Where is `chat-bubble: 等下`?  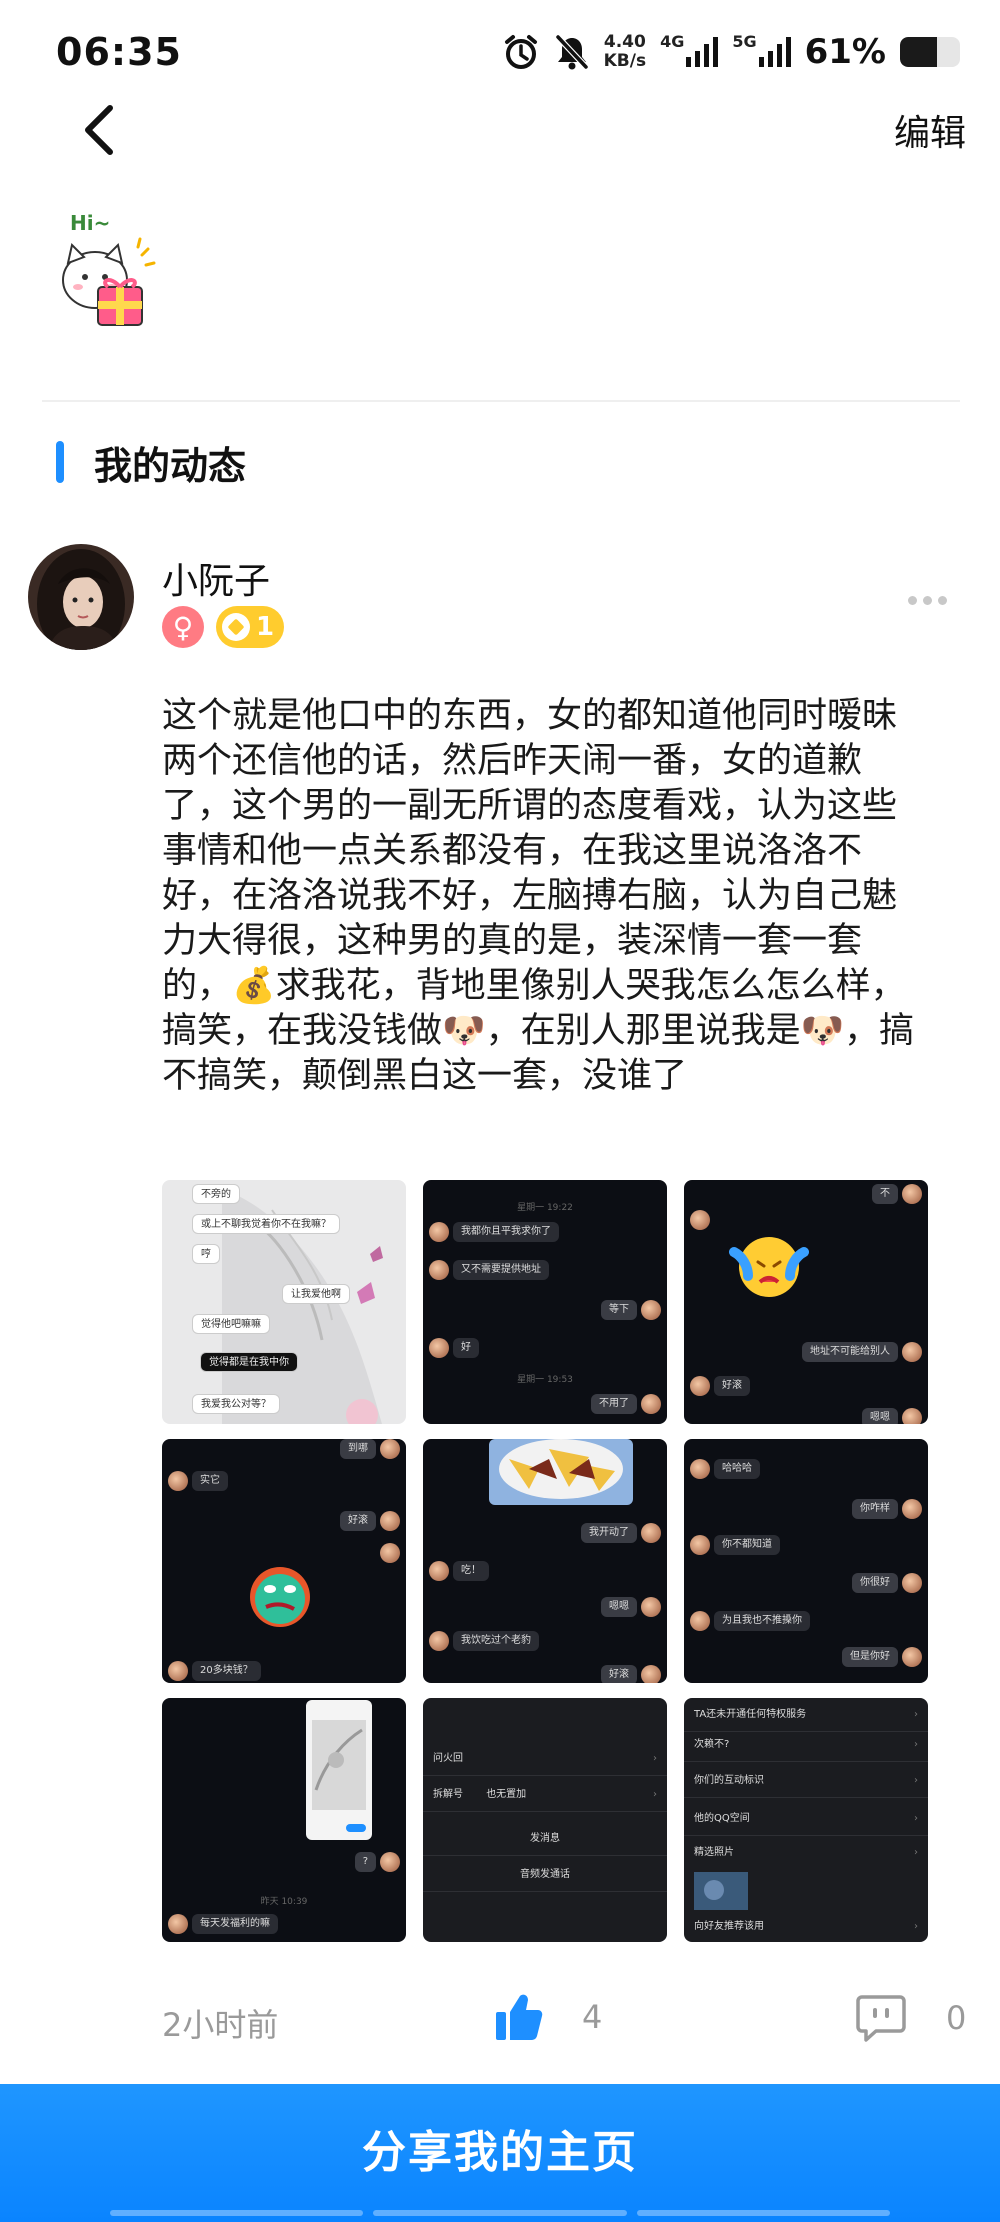 chat-bubble: 等下 is located at coordinates (619, 1310).